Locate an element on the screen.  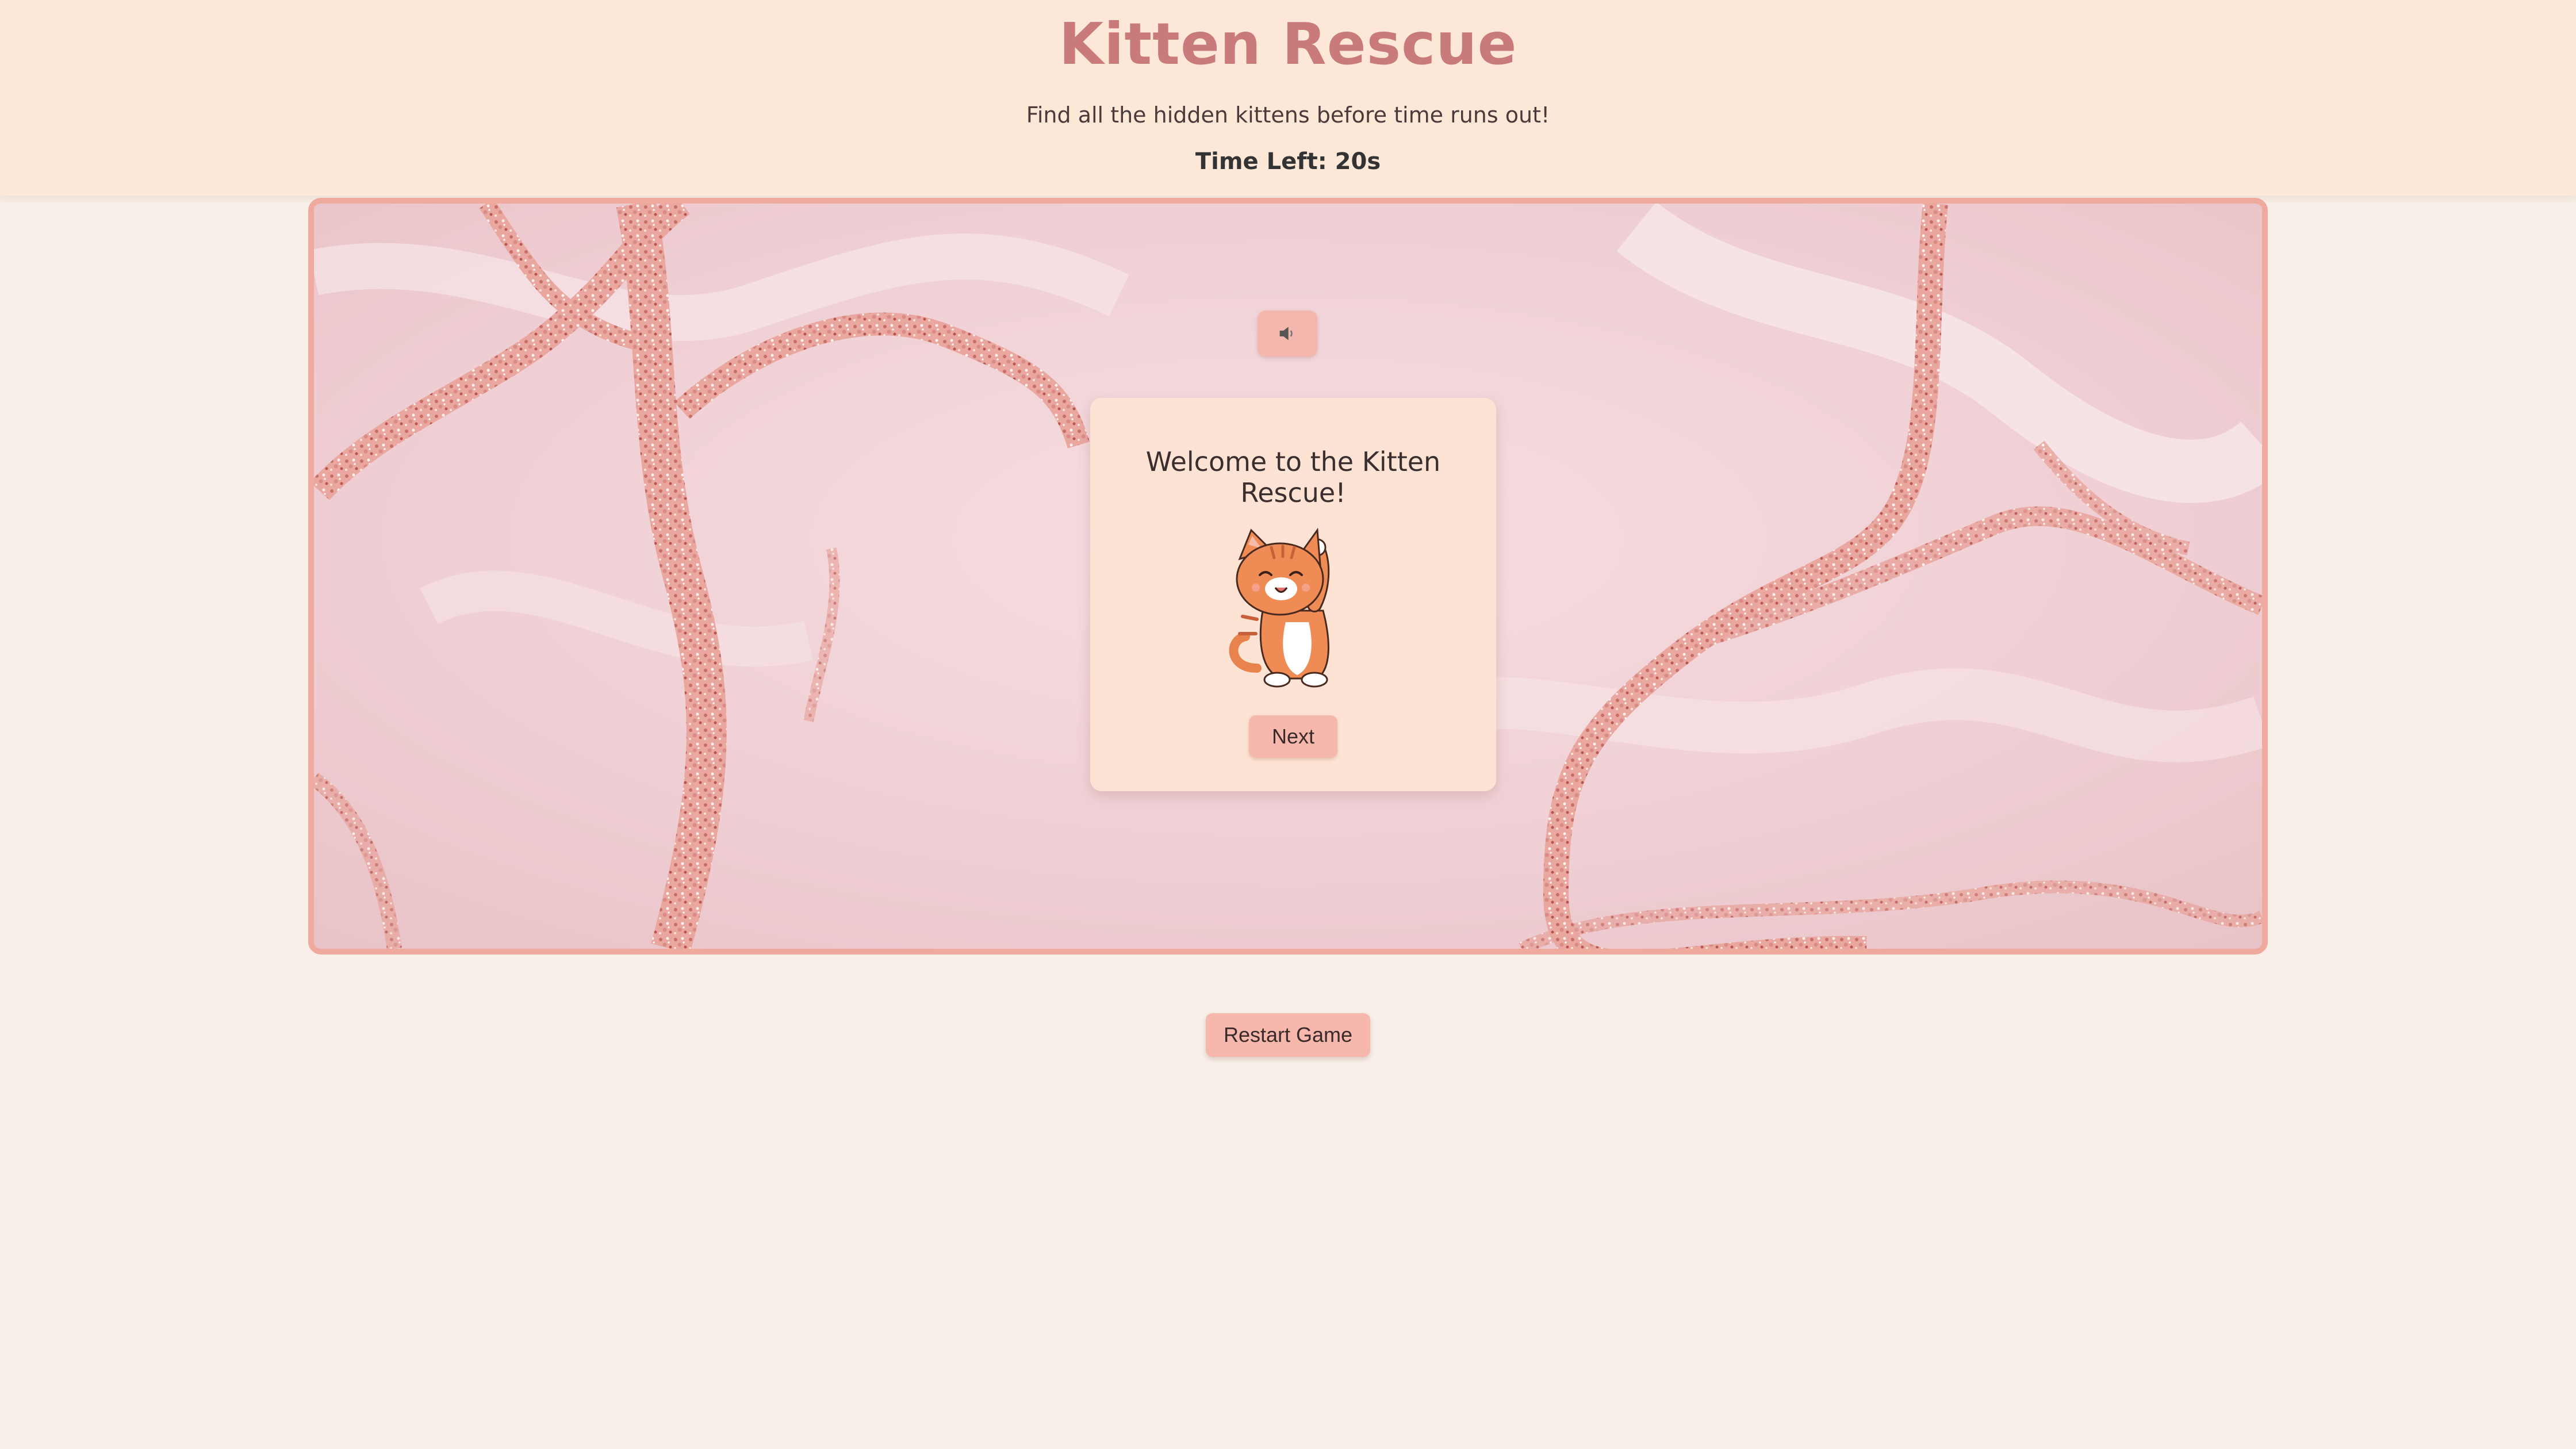
game-title: Kitten Rescue is located at coordinates (1288, 44).